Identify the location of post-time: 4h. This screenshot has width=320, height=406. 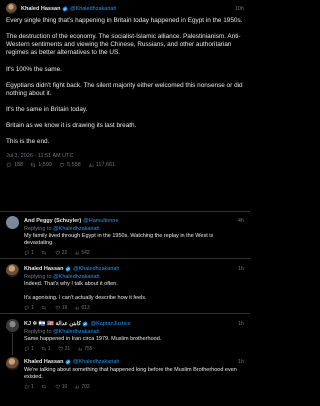
(240, 221).